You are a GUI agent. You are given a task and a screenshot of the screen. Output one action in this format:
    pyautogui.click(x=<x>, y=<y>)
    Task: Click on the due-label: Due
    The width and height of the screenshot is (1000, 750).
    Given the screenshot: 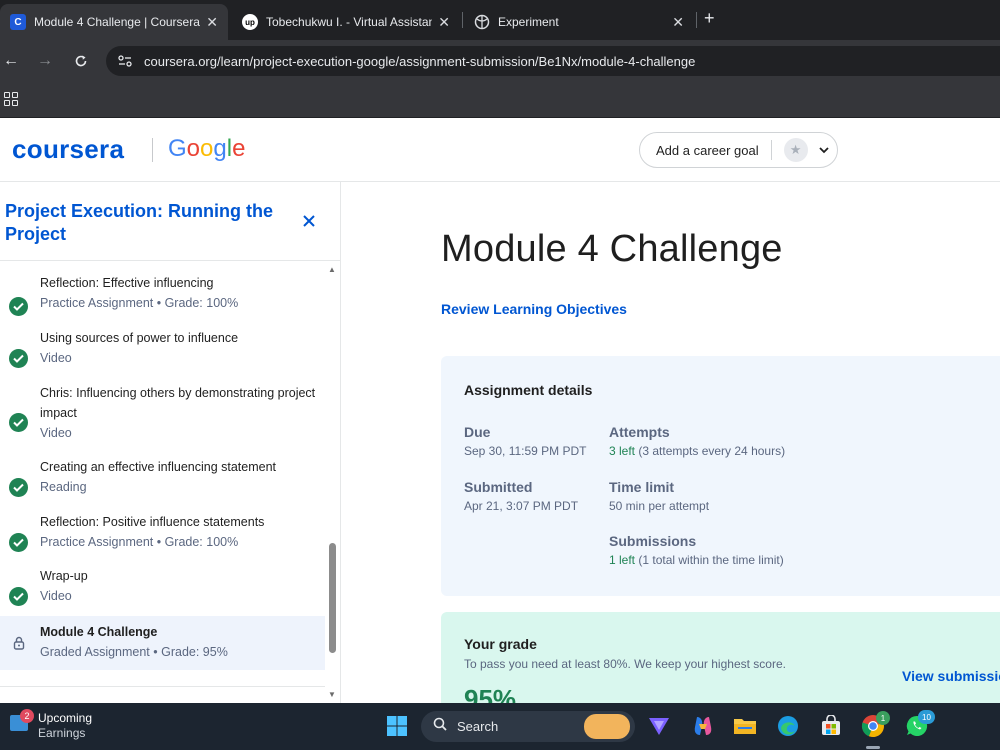 What is the action you would take?
    pyautogui.click(x=477, y=432)
    